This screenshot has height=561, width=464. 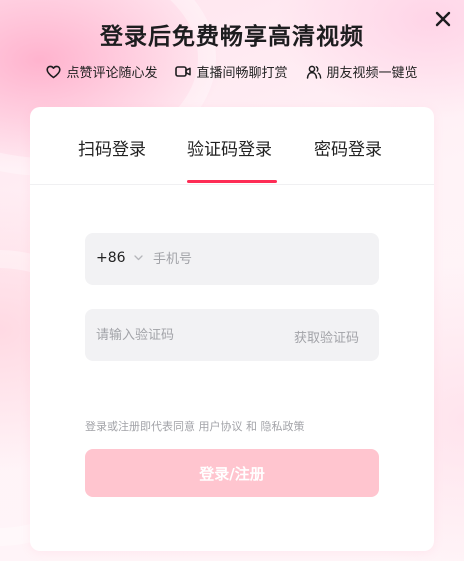 I want to click on feature-item: 点赞评论随心发, so click(x=101, y=71).